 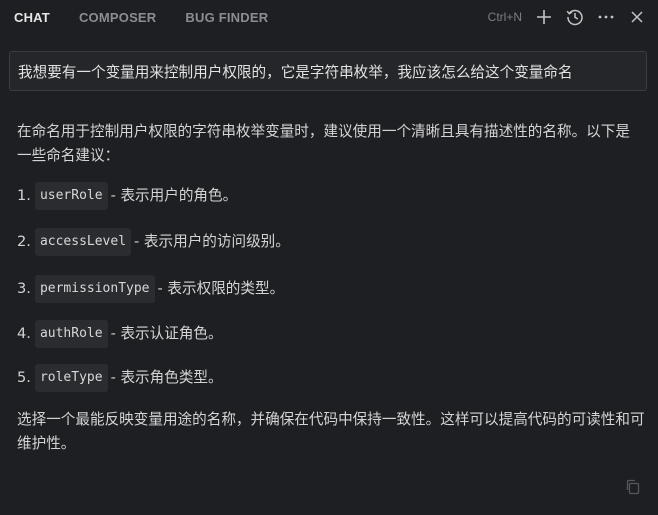 I want to click on list-number: 5., so click(x=24, y=377).